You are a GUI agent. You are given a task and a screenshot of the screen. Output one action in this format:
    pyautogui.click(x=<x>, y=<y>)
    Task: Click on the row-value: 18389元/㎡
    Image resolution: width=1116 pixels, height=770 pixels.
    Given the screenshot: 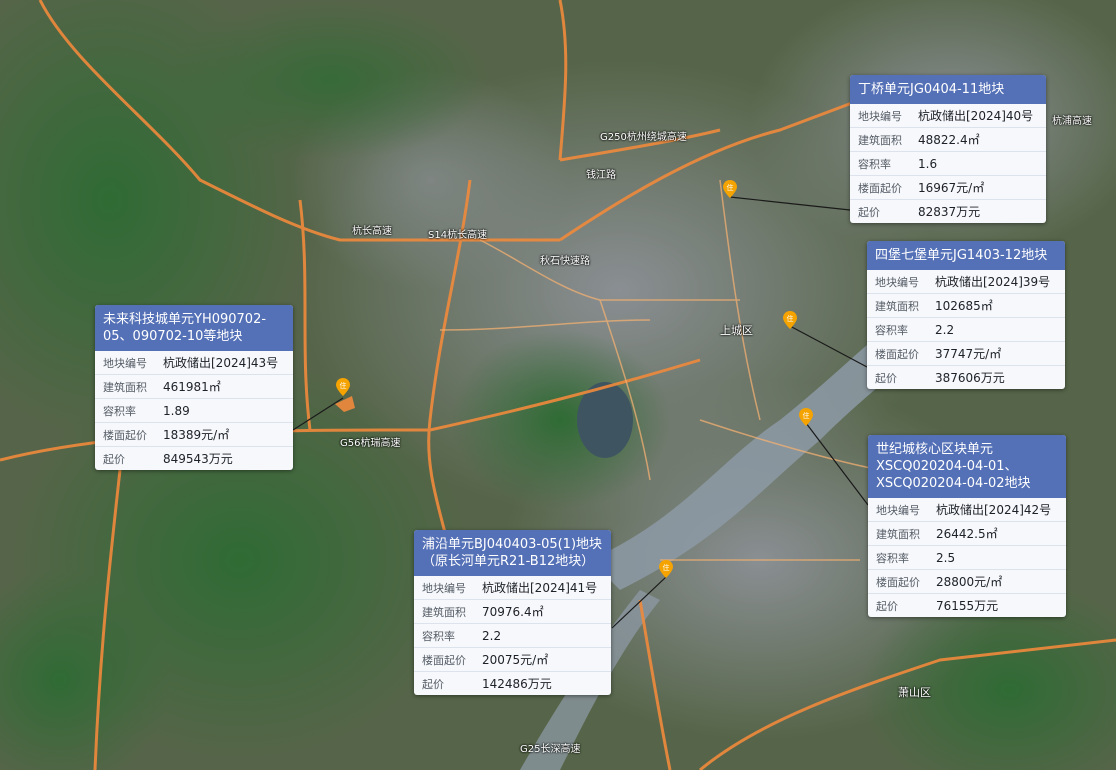 What is the action you would take?
    pyautogui.click(x=196, y=435)
    